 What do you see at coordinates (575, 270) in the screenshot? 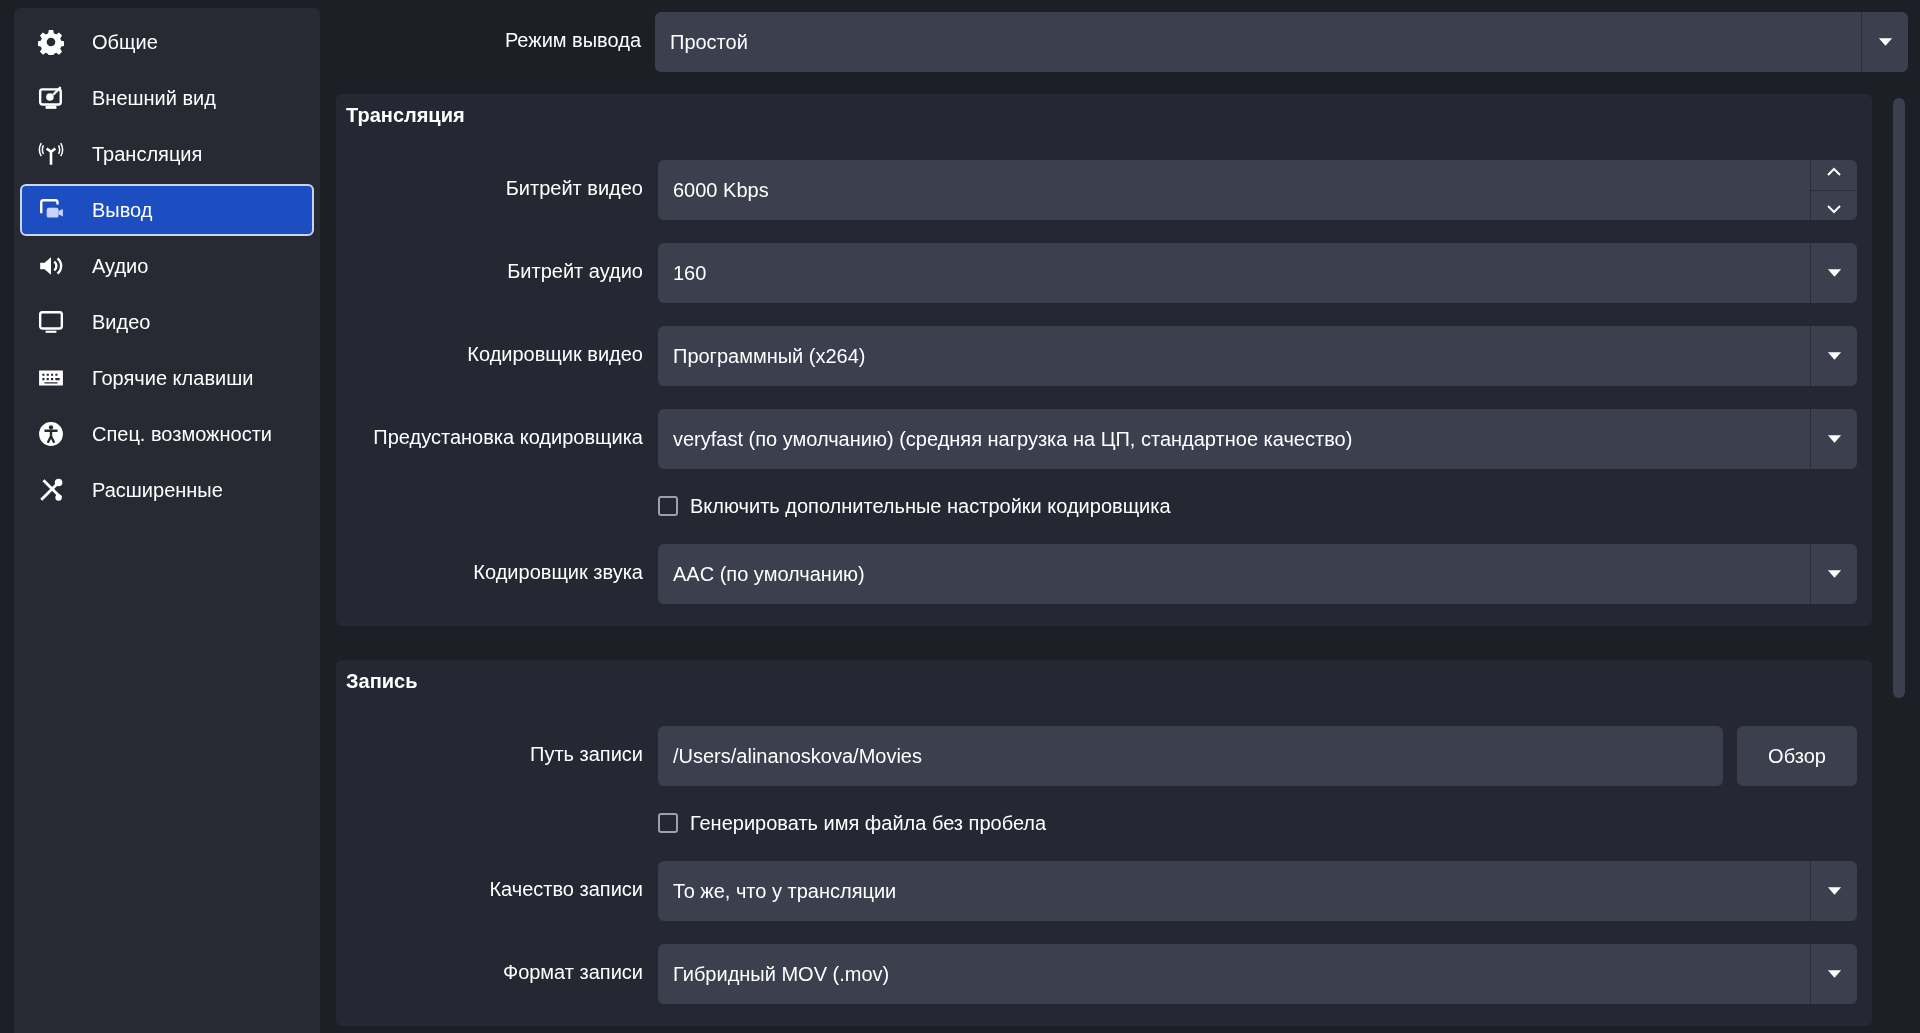
I see `field-label: Битрейт аудио` at bounding box center [575, 270].